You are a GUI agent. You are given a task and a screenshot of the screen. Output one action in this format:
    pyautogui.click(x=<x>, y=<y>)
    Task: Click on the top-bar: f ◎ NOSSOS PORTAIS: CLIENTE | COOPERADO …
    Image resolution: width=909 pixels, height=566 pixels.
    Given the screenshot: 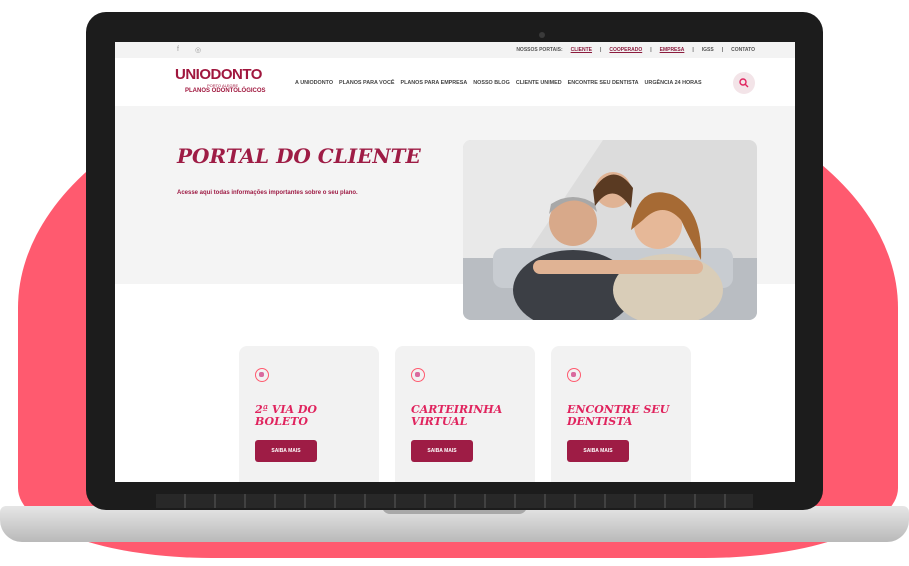 What is the action you would take?
    pyautogui.click(x=455, y=50)
    